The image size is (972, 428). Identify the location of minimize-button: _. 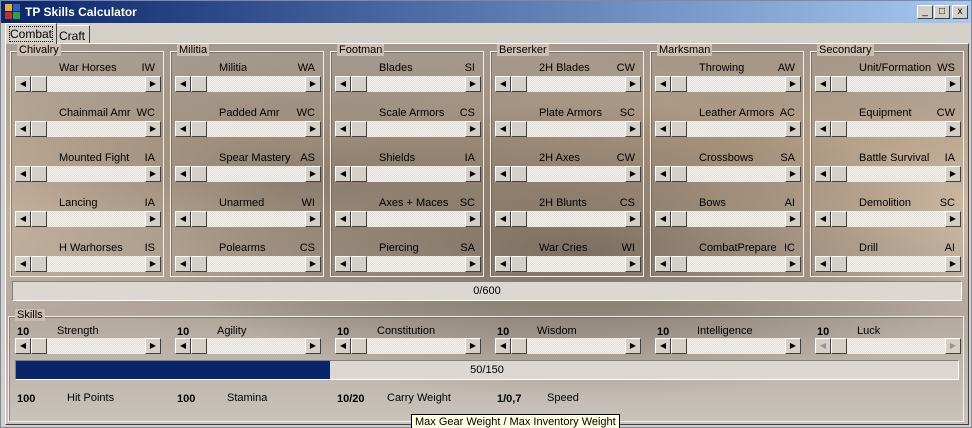
(925, 12).